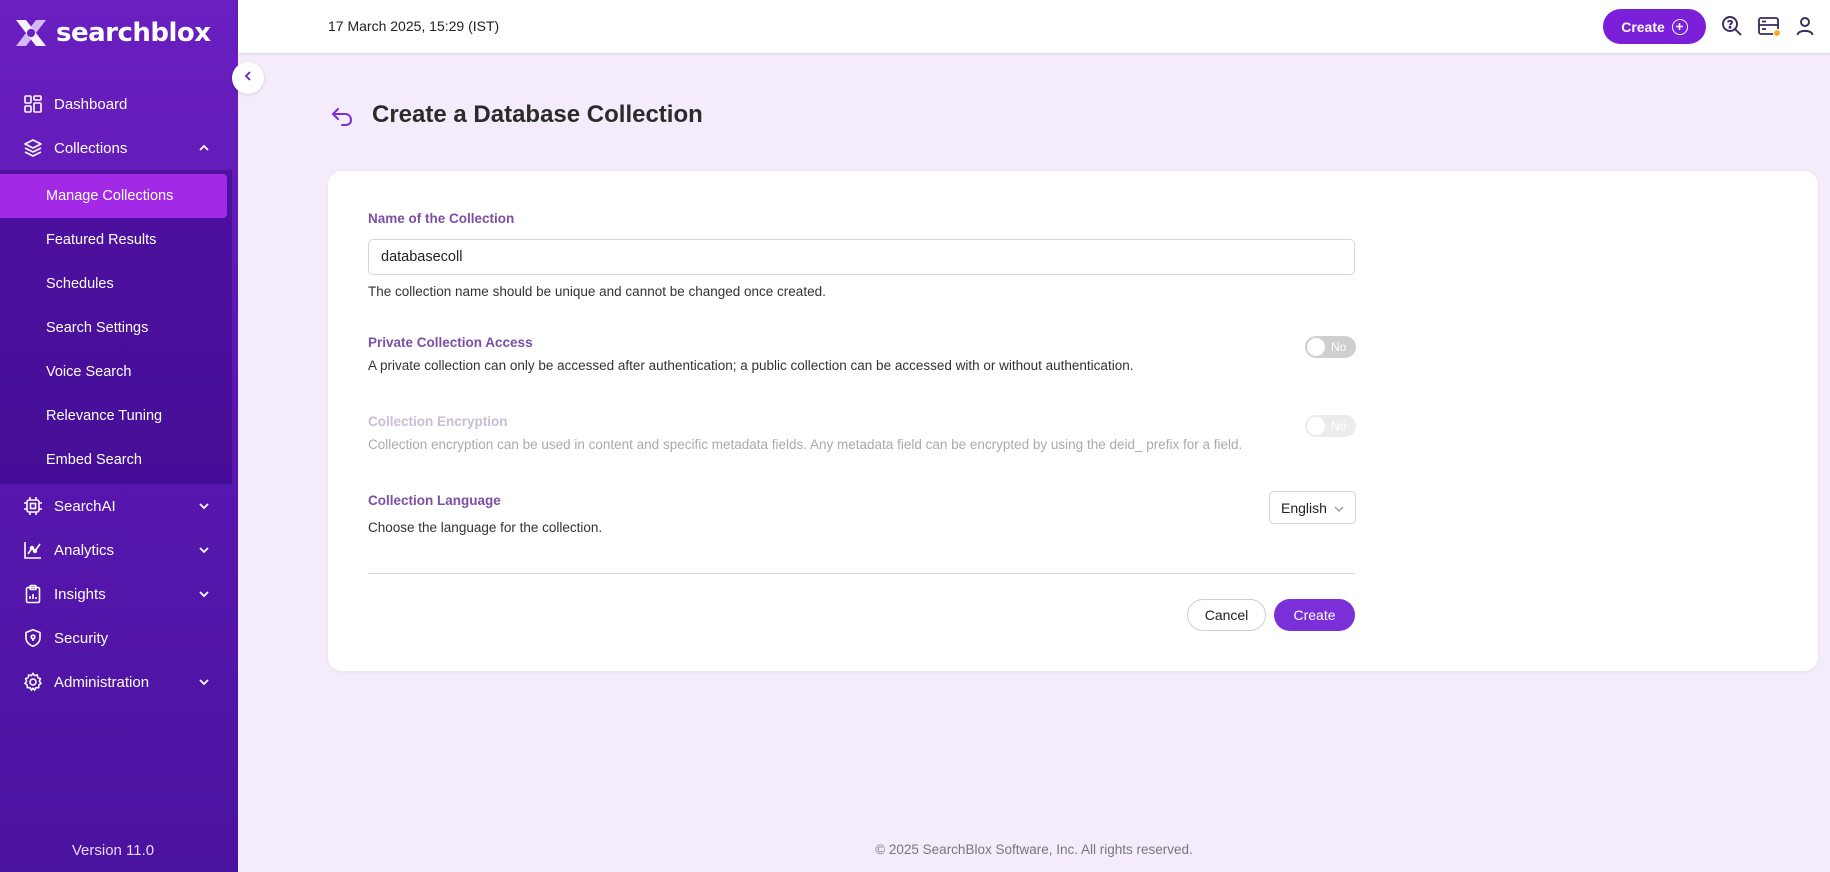 The width and height of the screenshot is (1830, 872). I want to click on brand-logo: searchblox, so click(111, 33).